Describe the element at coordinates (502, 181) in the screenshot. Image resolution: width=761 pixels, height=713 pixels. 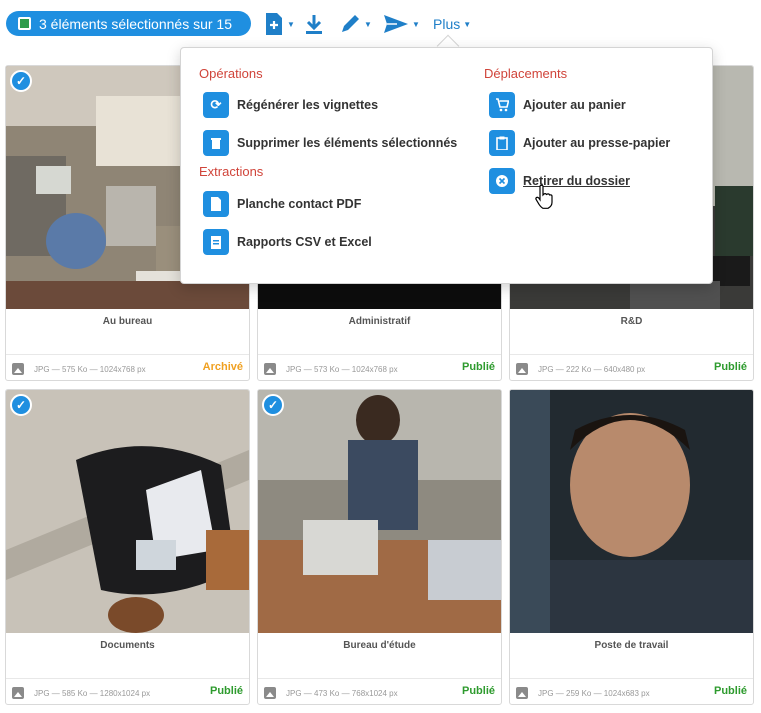
I see `remove-circle-icon` at that location.